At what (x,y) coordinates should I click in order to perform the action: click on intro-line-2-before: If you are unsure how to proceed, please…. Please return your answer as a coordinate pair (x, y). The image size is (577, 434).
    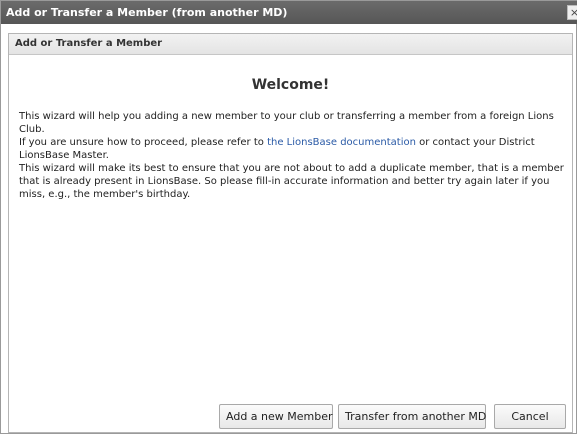
    Looking at the image, I should click on (143, 142).